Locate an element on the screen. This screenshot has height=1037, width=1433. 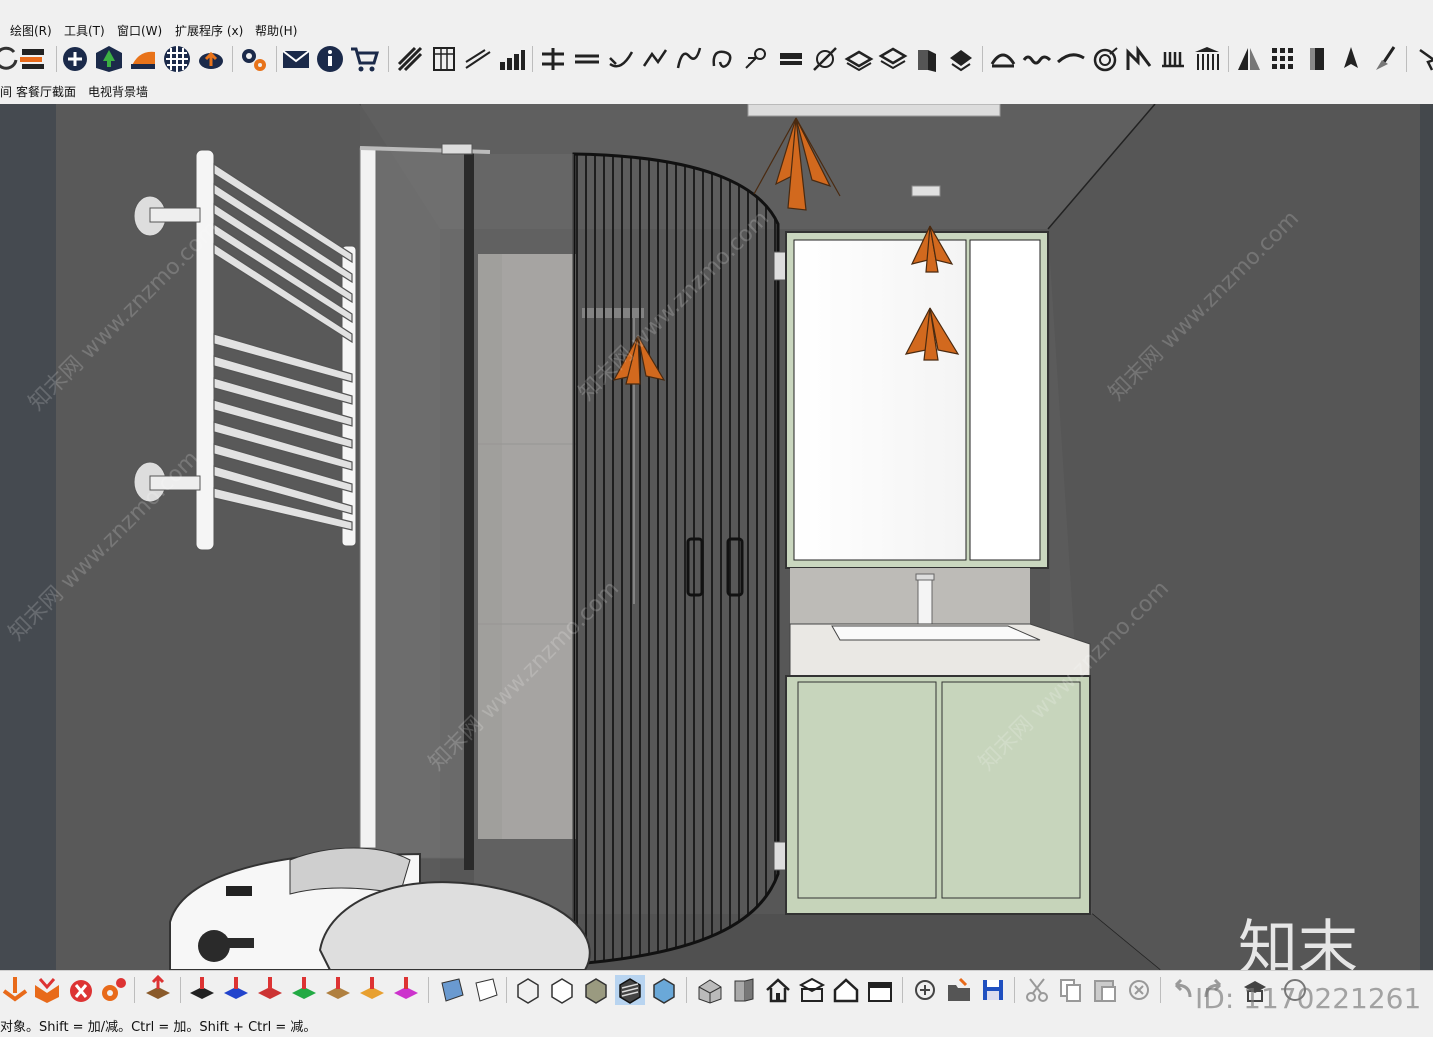
face-icon is located at coordinates (452, 990).